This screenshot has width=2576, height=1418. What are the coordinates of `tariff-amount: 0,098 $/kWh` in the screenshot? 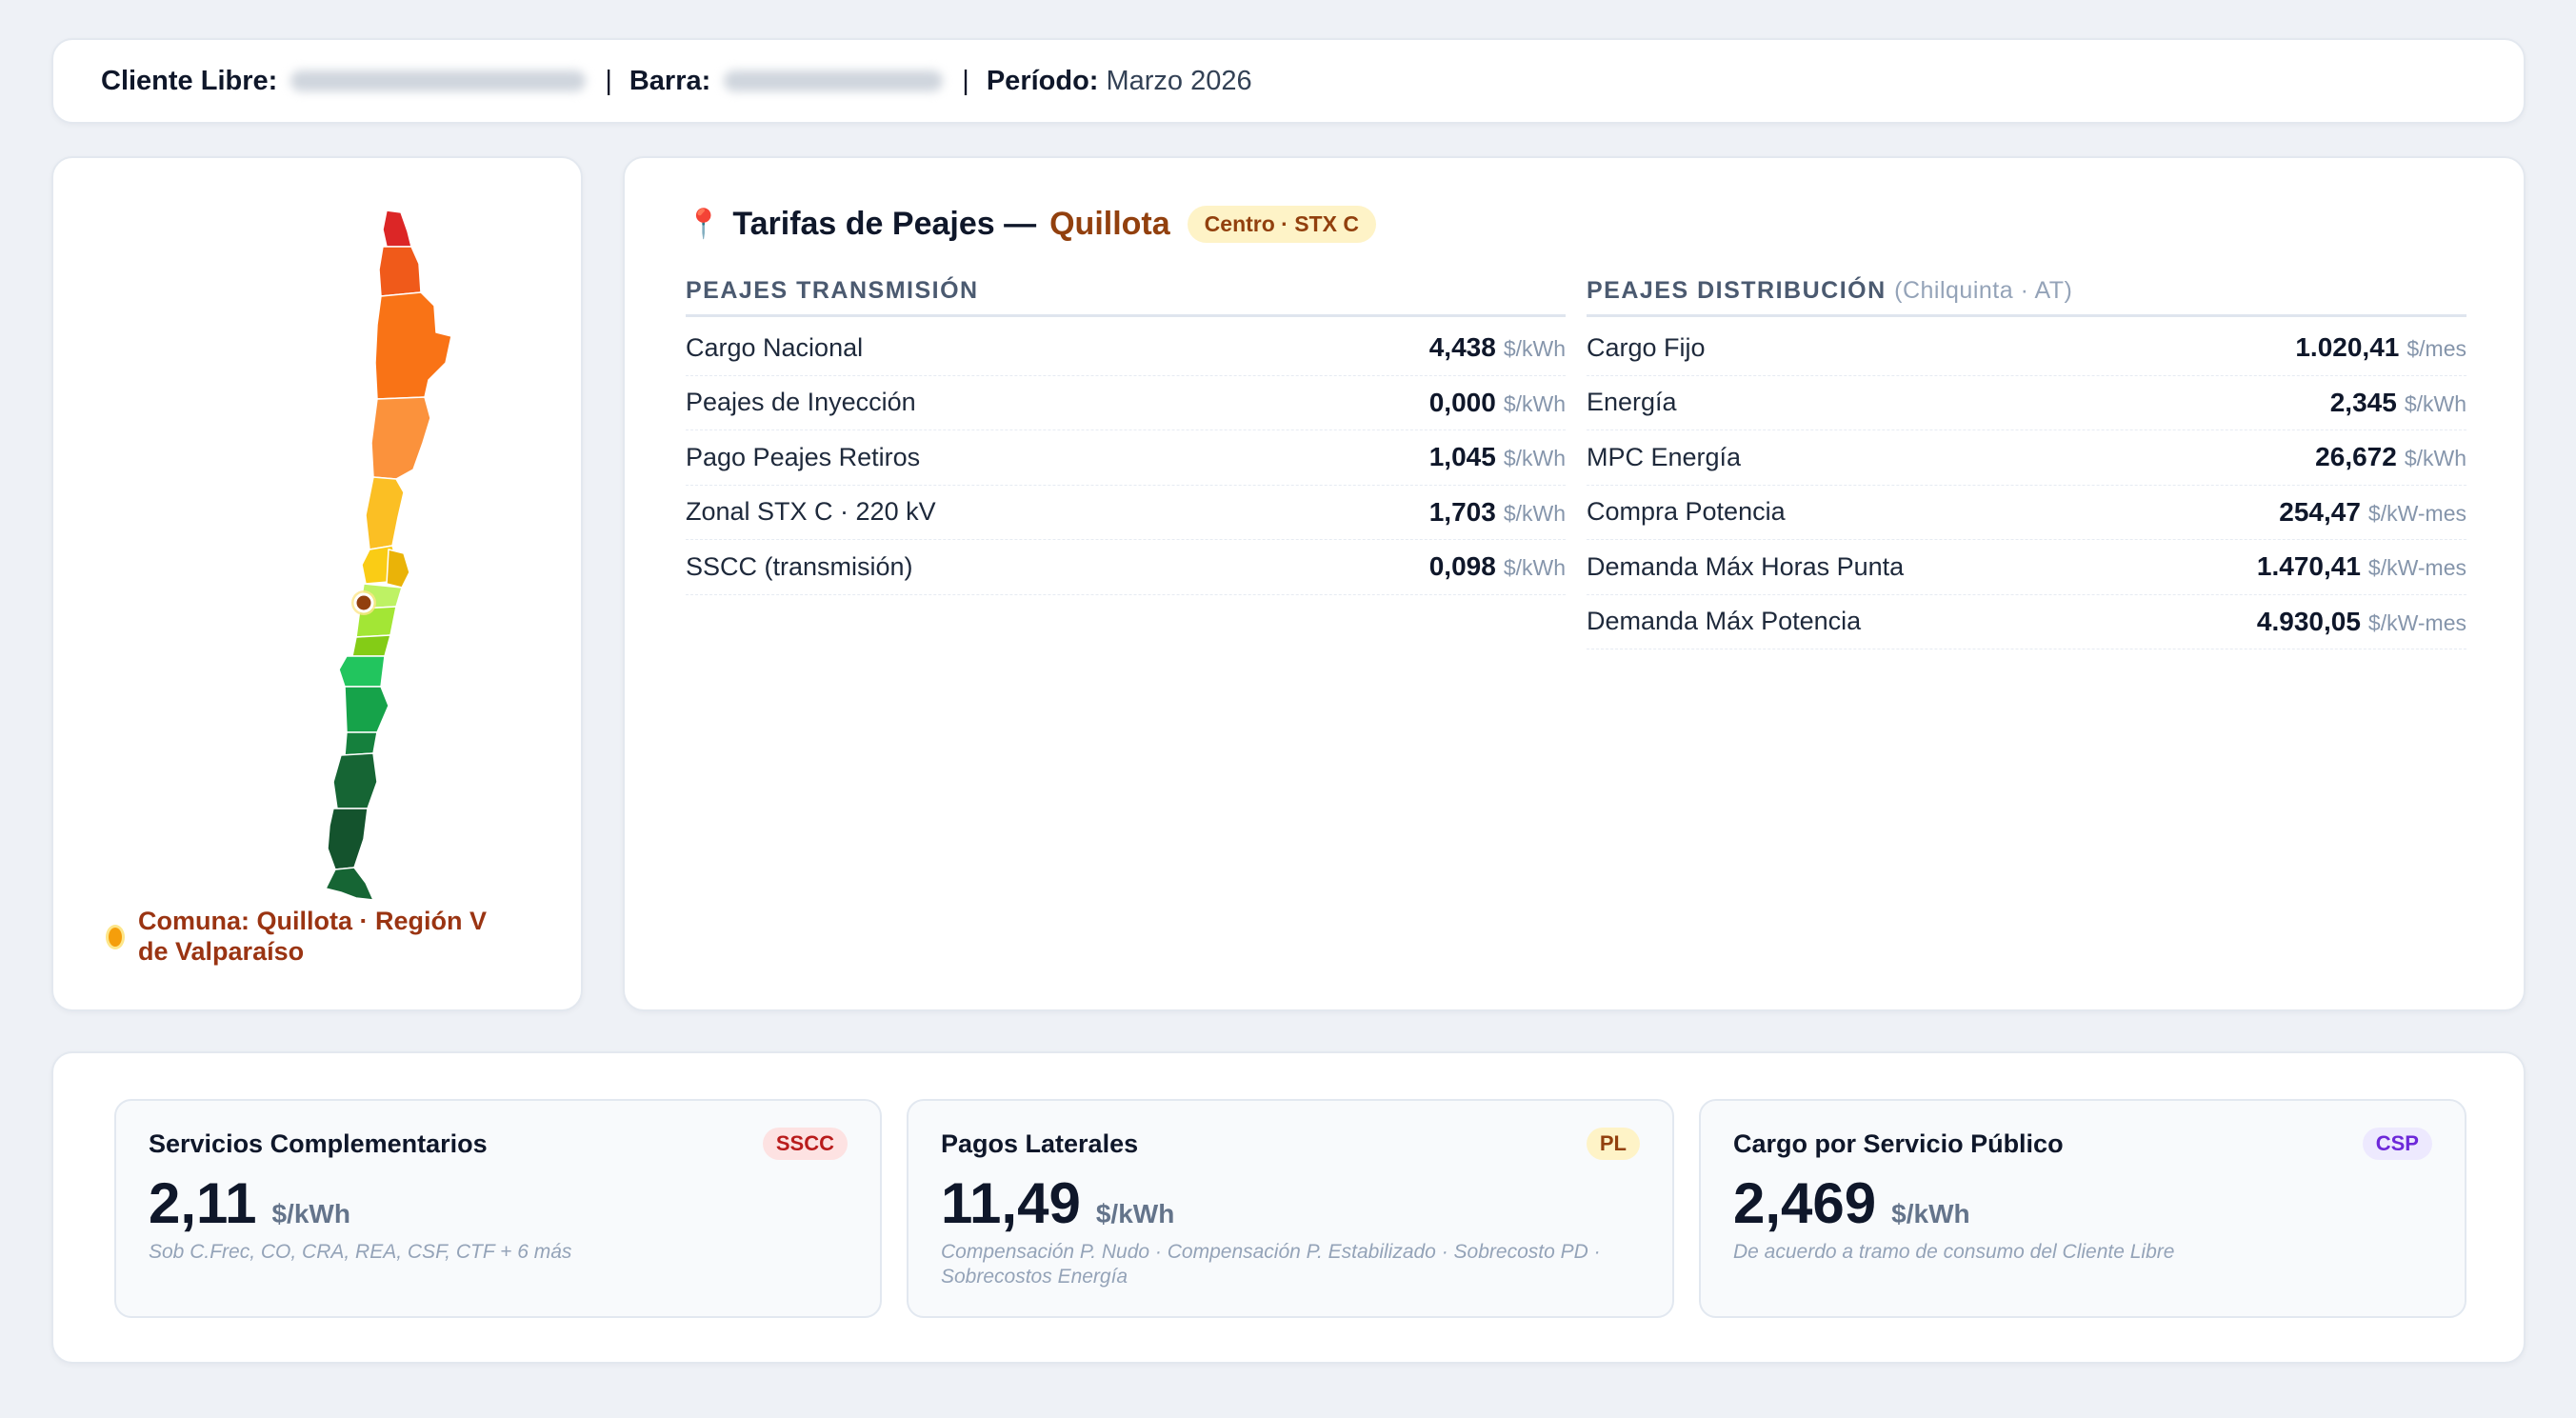 It's located at (1497, 566).